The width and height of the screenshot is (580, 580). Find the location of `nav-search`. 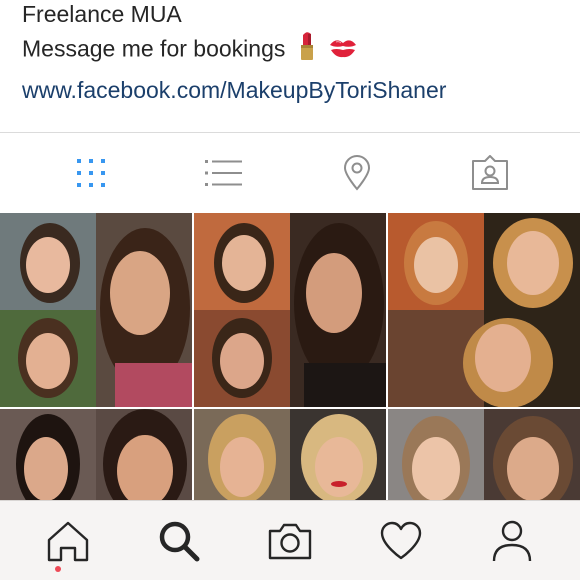

nav-search is located at coordinates (179, 541).